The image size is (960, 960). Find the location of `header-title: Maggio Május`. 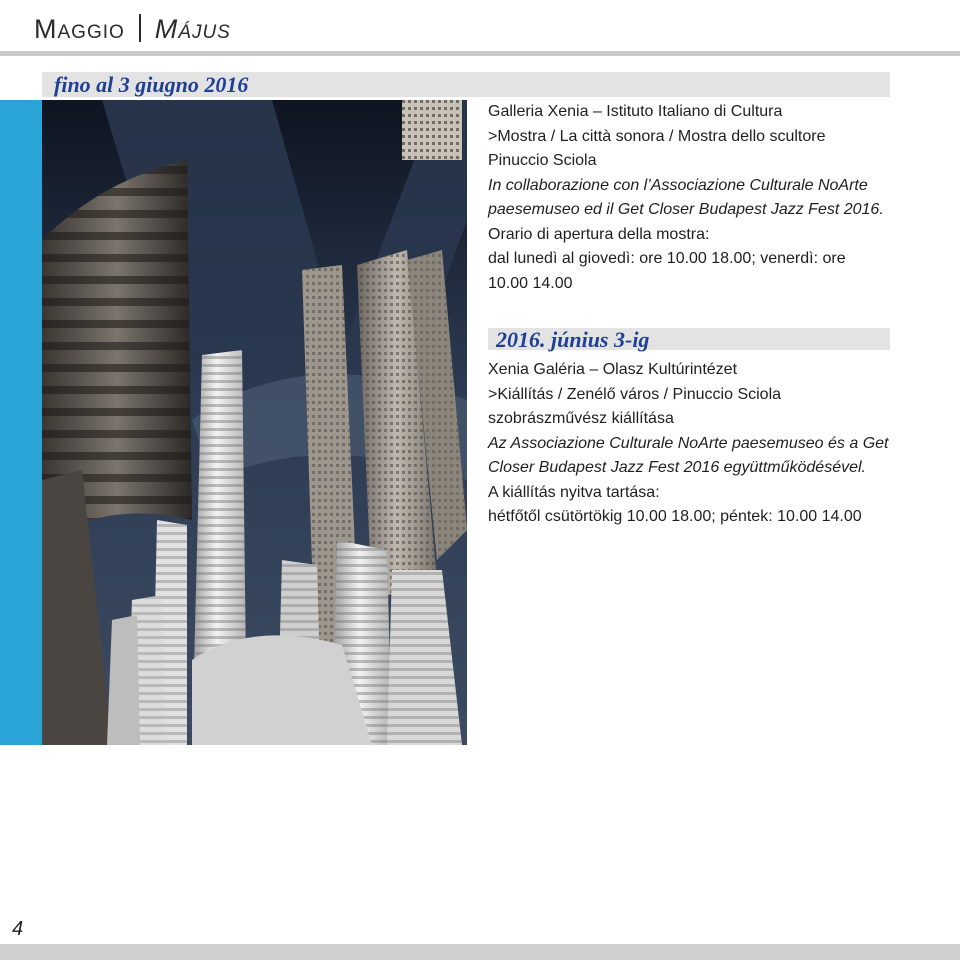

header-title: Maggio Május is located at coordinates (132, 29).